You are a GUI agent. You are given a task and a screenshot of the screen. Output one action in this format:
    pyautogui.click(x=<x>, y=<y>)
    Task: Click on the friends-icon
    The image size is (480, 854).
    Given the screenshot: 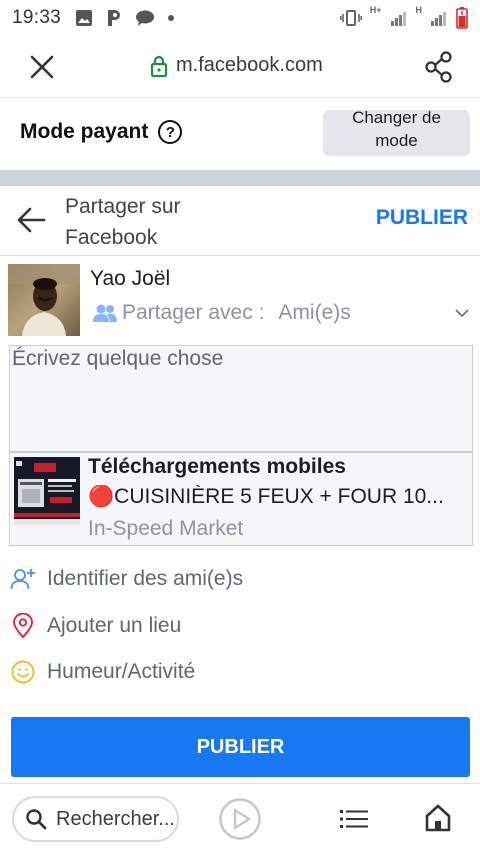 What is the action you would take?
    pyautogui.click(x=105, y=313)
    